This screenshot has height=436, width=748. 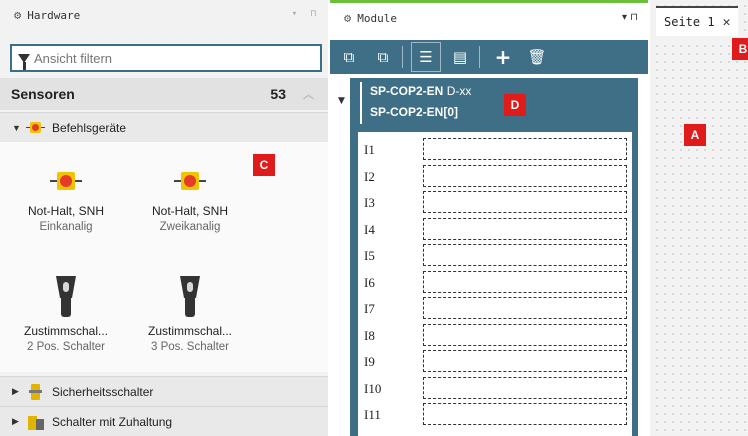 What do you see at coordinates (19, 128) in the screenshot?
I see `expanded-triangle-icon: ▼` at bounding box center [19, 128].